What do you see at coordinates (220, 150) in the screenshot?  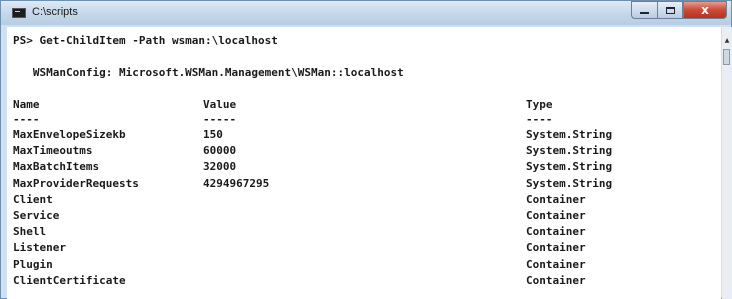 I see `row-value: 60000` at bounding box center [220, 150].